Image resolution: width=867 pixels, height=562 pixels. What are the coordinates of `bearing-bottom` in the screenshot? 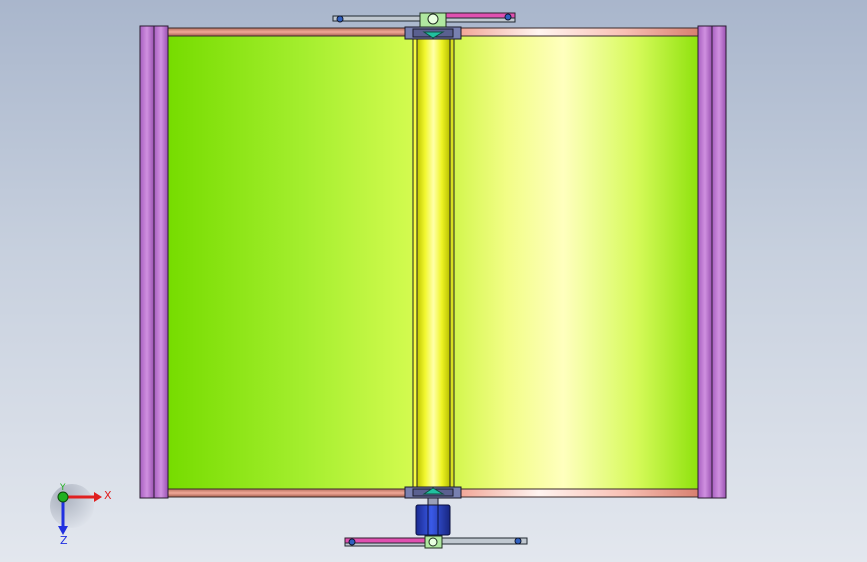 It's located at (433, 492).